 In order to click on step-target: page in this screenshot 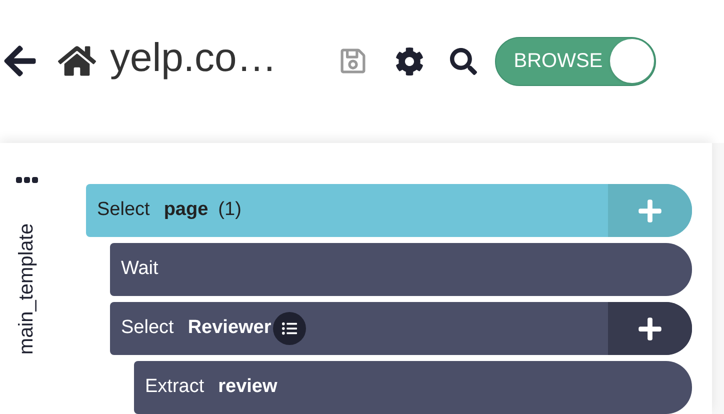, I will do `click(186, 210)`.